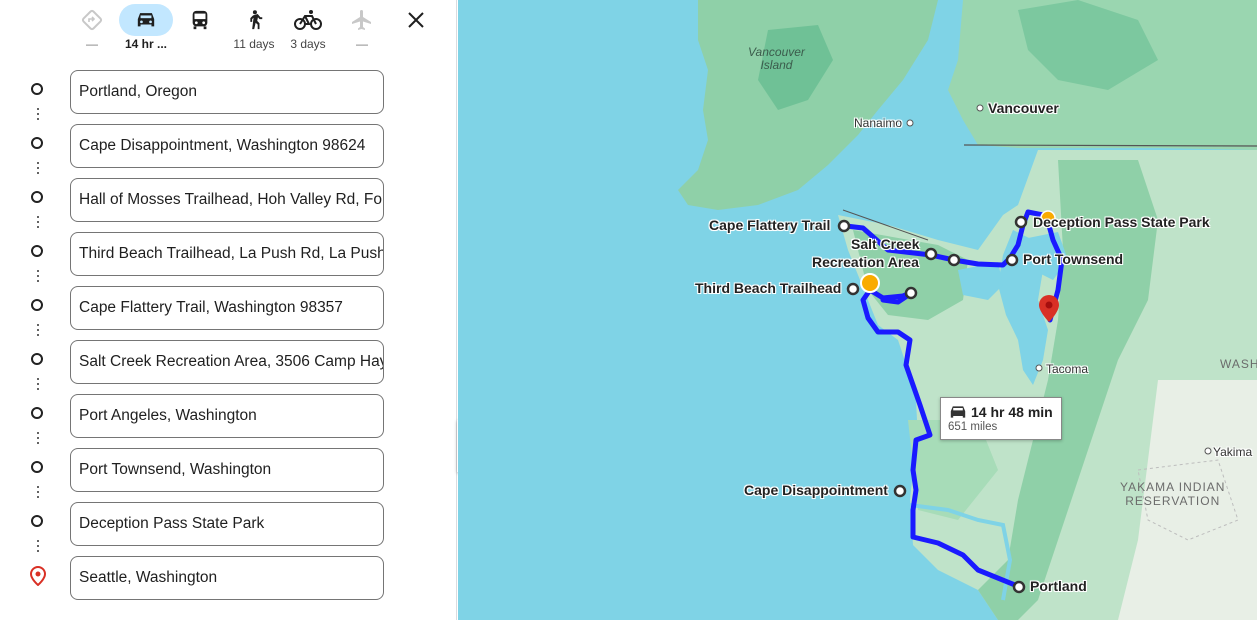 The width and height of the screenshot is (1257, 625). Describe the element at coordinates (885, 244) in the screenshot. I see `map-label-salt-creek: Salt Creek` at that location.